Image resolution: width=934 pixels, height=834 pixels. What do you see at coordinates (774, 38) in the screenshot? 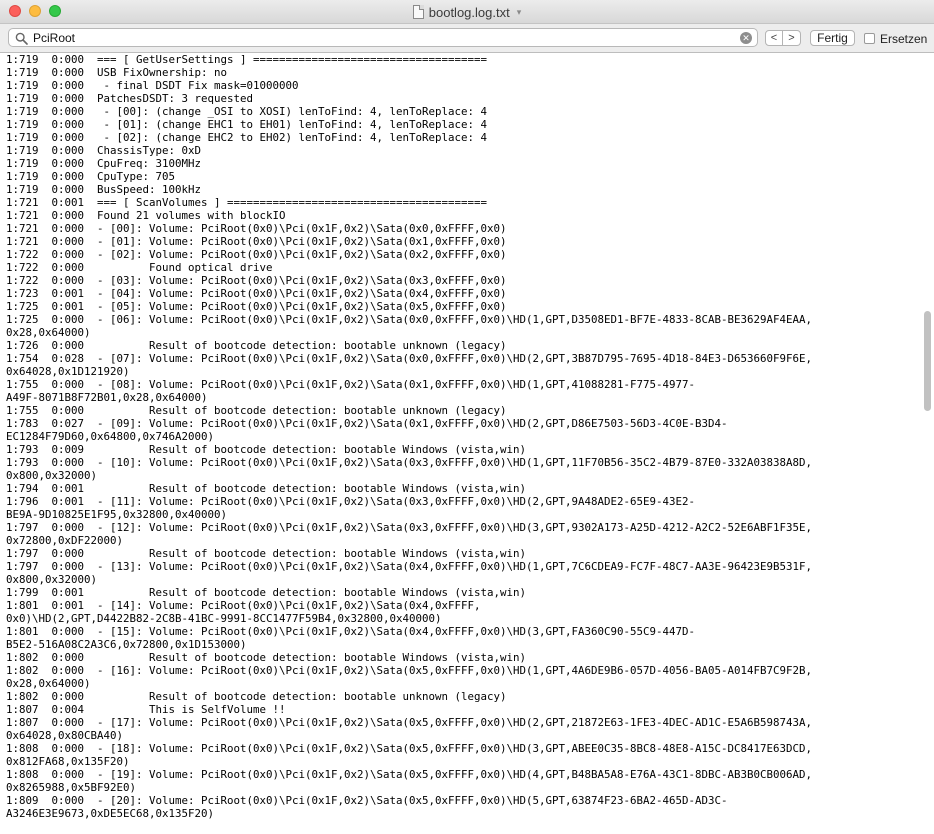
I see `previous-match-button: <` at bounding box center [774, 38].